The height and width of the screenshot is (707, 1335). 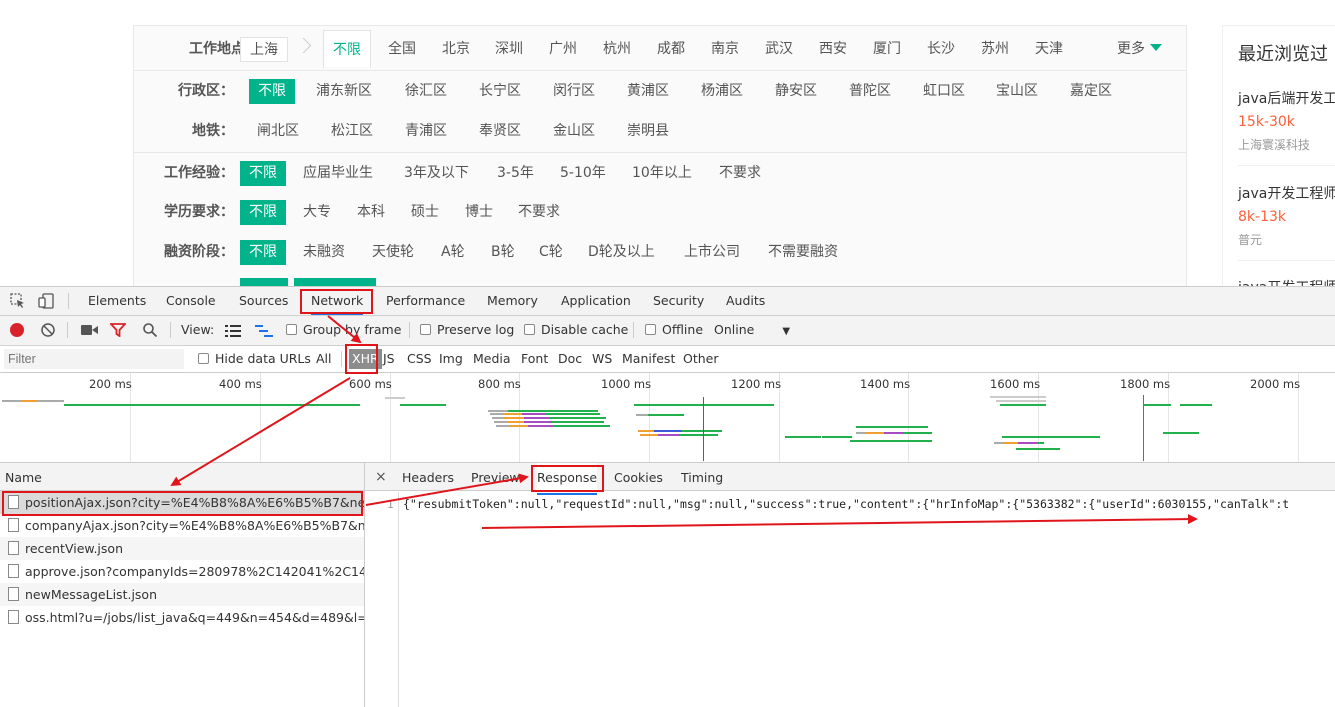 What do you see at coordinates (602, 359) in the screenshot?
I see `type-ws: WS` at bounding box center [602, 359].